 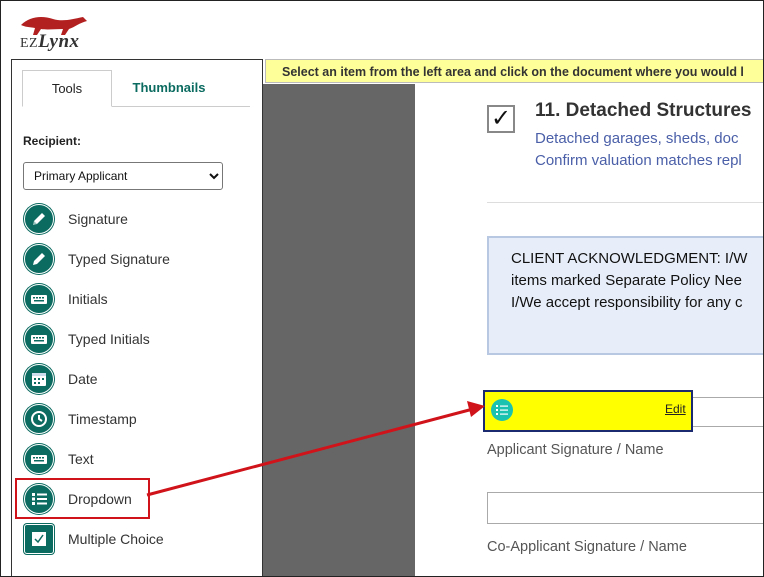 I want to click on tool-signature: Signature, so click(x=137, y=219).